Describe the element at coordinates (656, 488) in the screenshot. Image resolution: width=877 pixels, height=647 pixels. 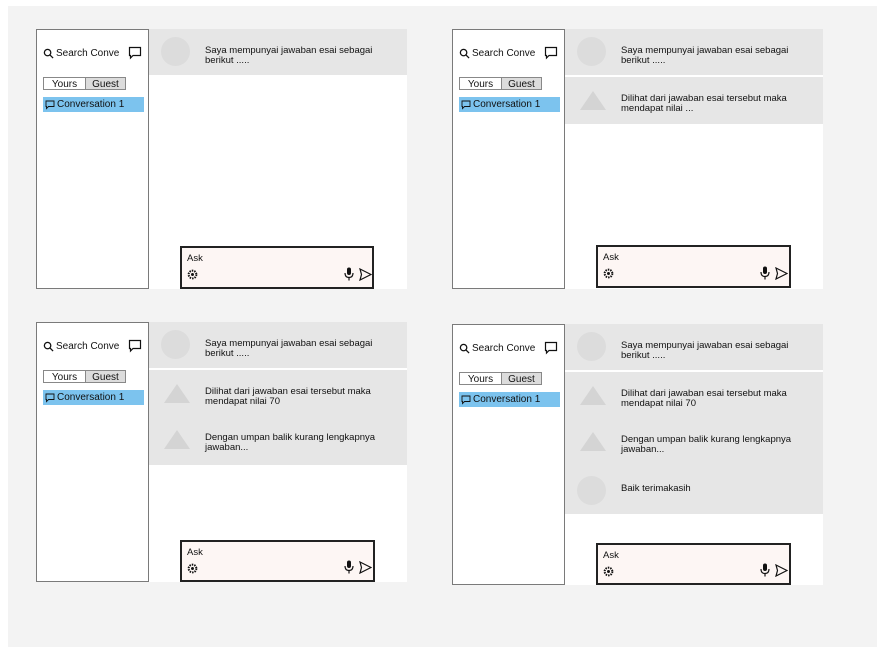
I see `message-text: Baik terimakasih` at that location.